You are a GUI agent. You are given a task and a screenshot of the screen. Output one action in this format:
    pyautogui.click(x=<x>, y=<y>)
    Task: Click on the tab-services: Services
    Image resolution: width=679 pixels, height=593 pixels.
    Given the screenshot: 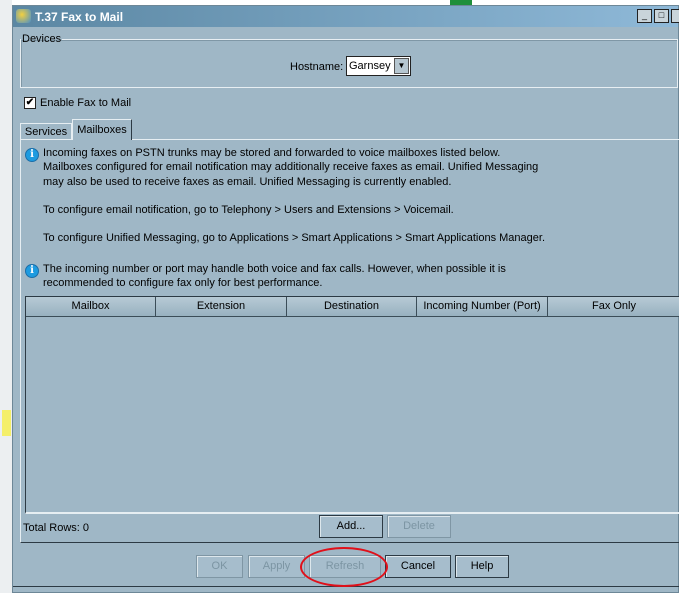 What is the action you would take?
    pyautogui.click(x=46, y=131)
    